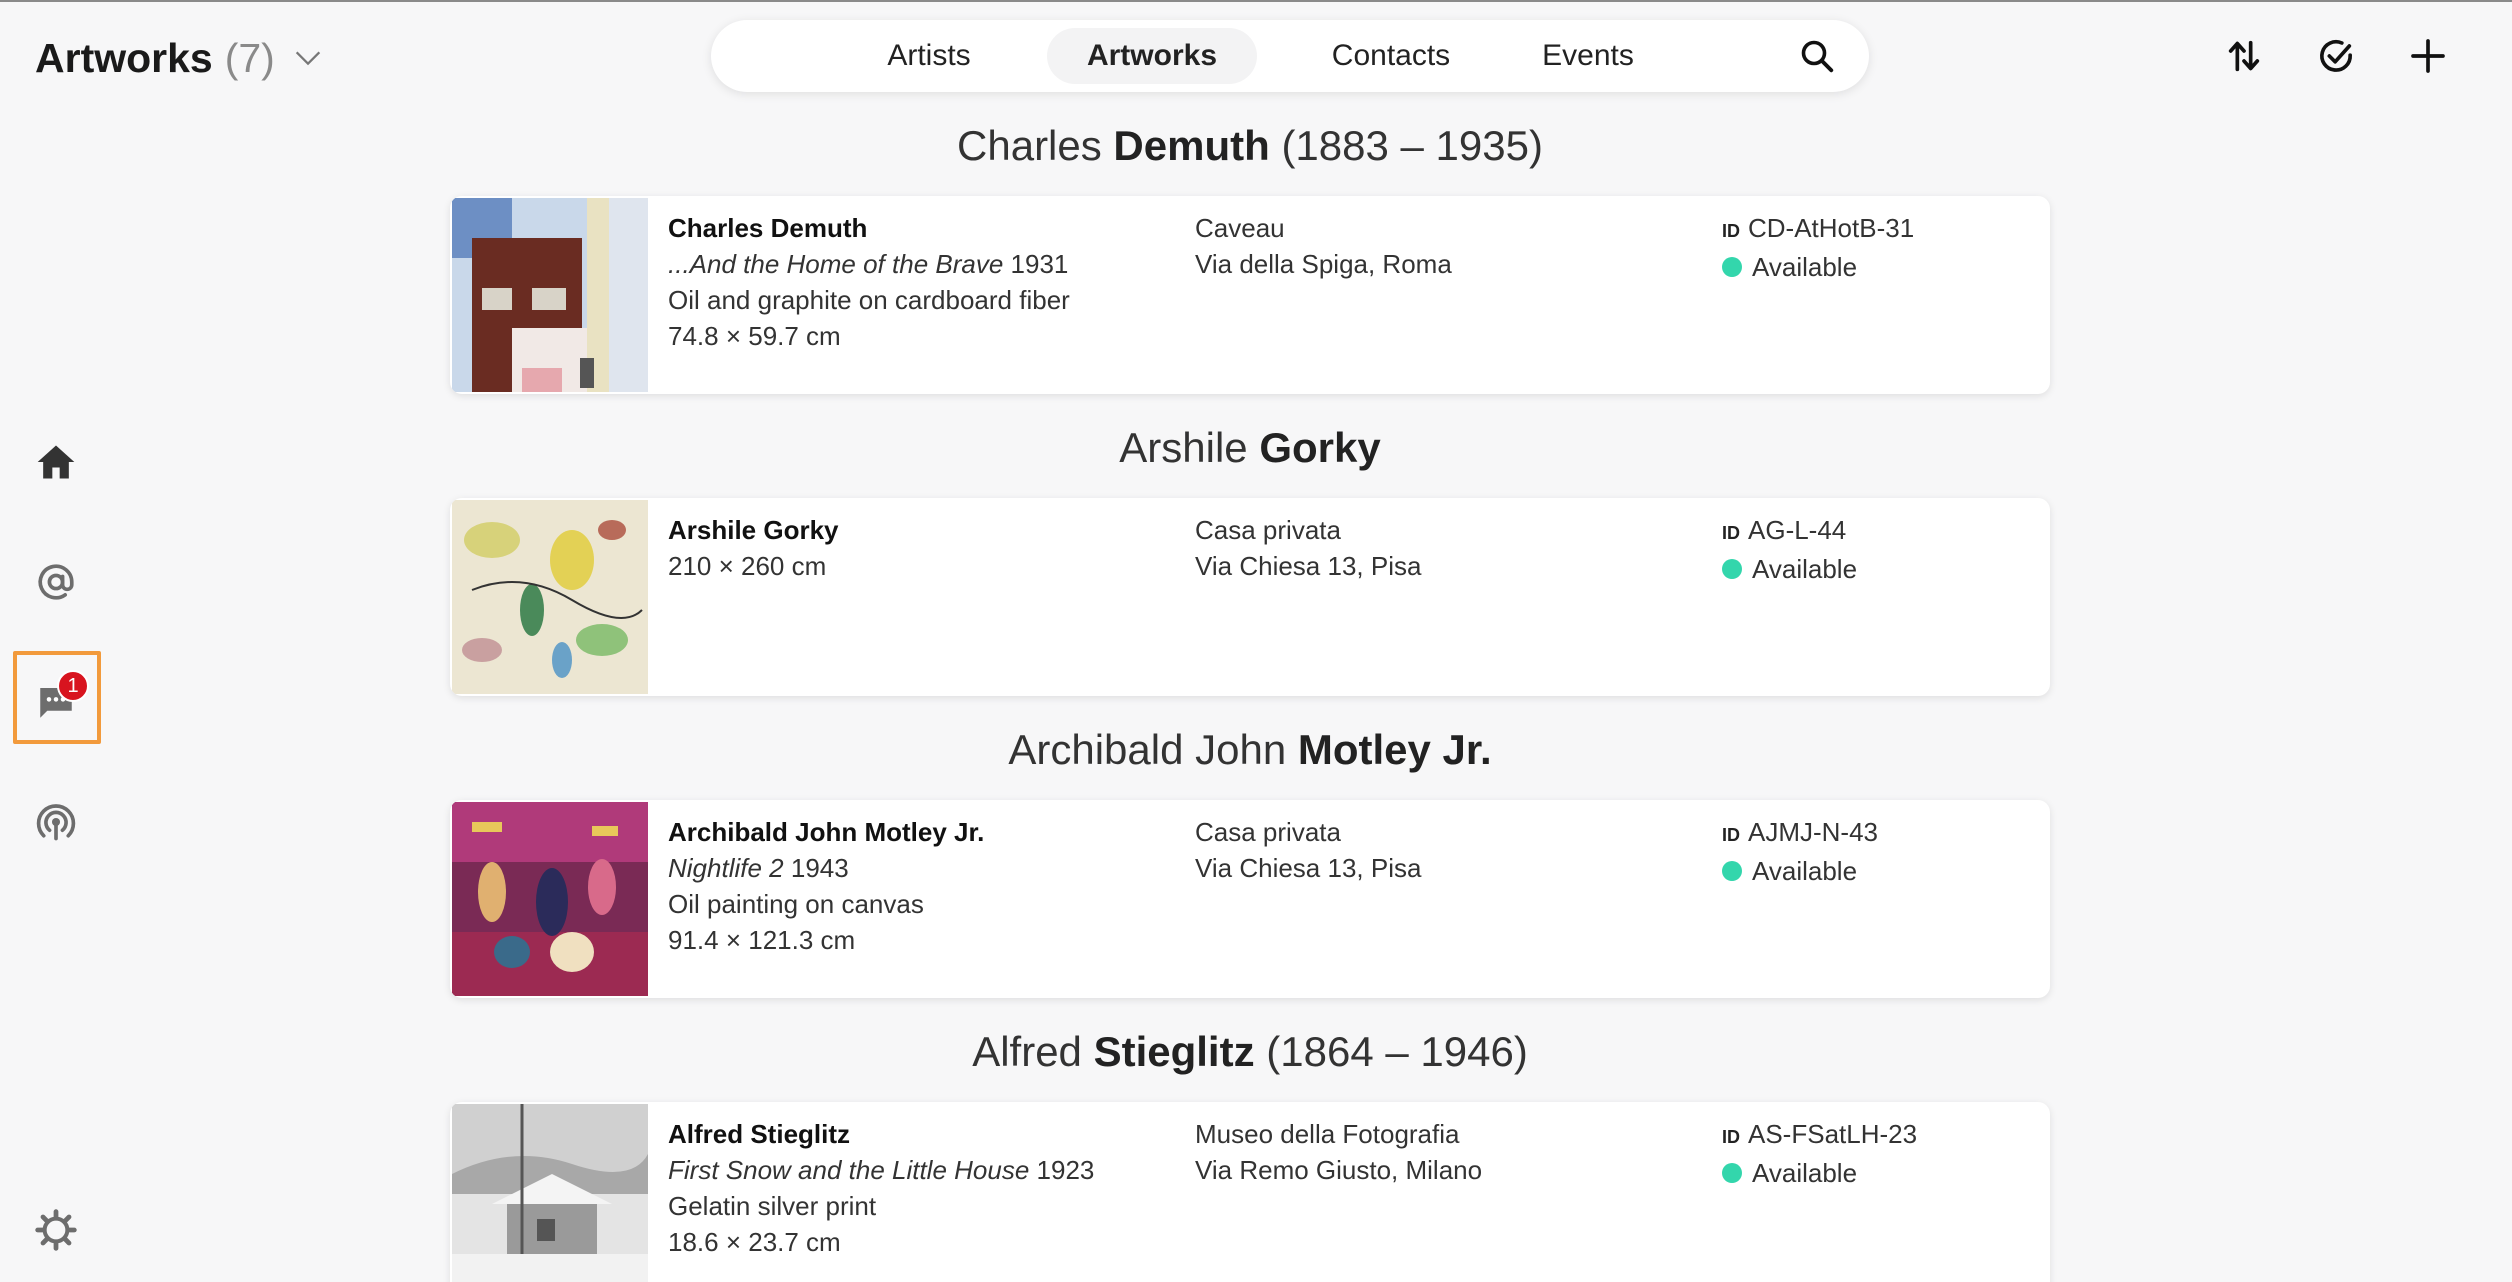 The width and height of the screenshot is (2512, 1282). Describe the element at coordinates (1323, 264) in the screenshot. I see `location-address: Via della Spiga, Roma` at that location.